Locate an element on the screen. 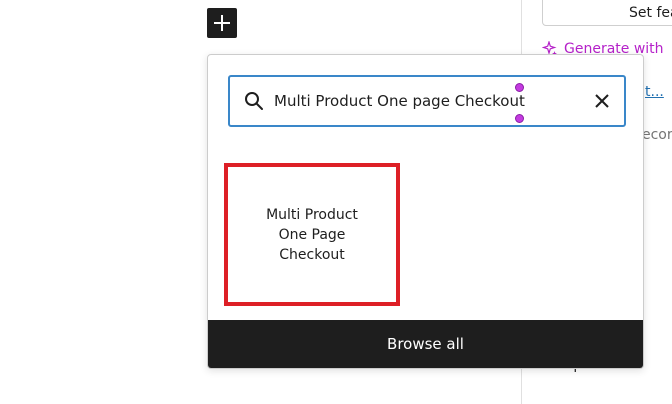 This screenshot has width=672, height=404. search-icon is located at coordinates (254, 101).